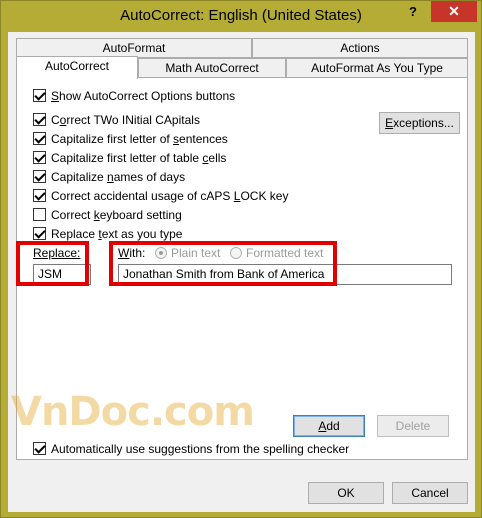  What do you see at coordinates (130, 140) in the screenshot?
I see `capitalize-sentences-checkbox: Capitalize first letter of sentences` at bounding box center [130, 140].